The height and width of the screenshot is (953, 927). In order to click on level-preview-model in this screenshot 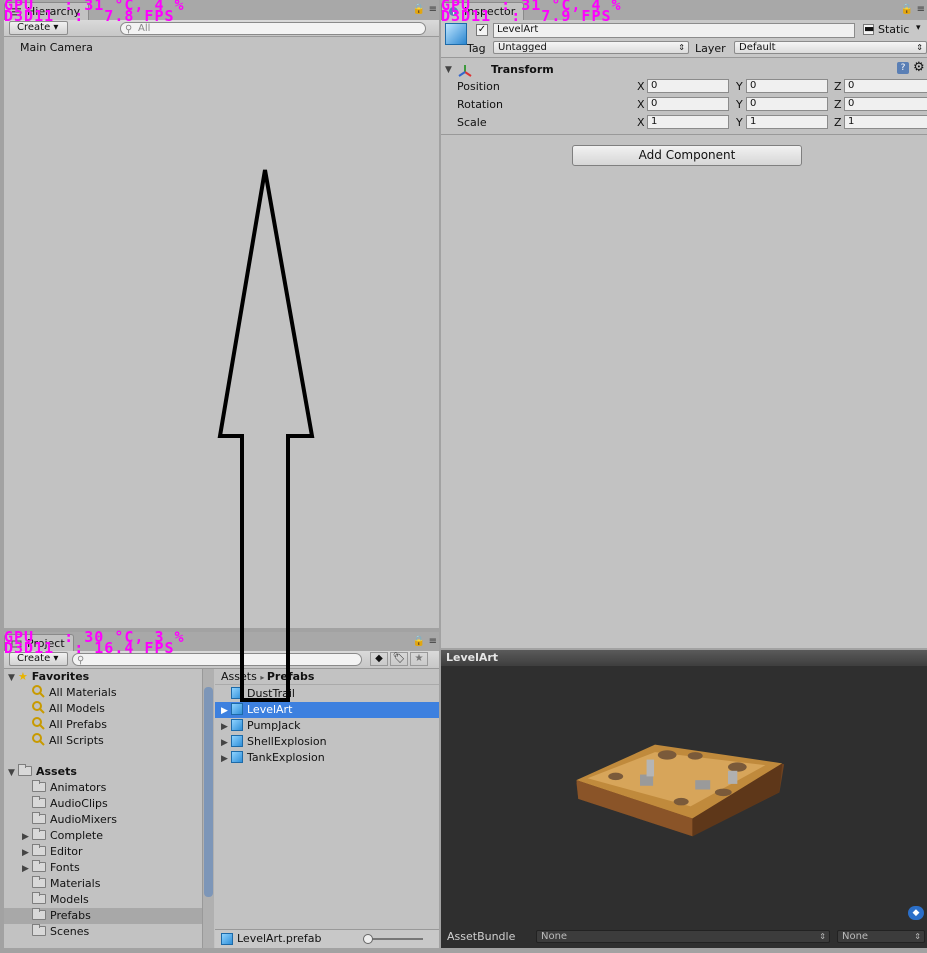, I will do `click(684, 797)`.